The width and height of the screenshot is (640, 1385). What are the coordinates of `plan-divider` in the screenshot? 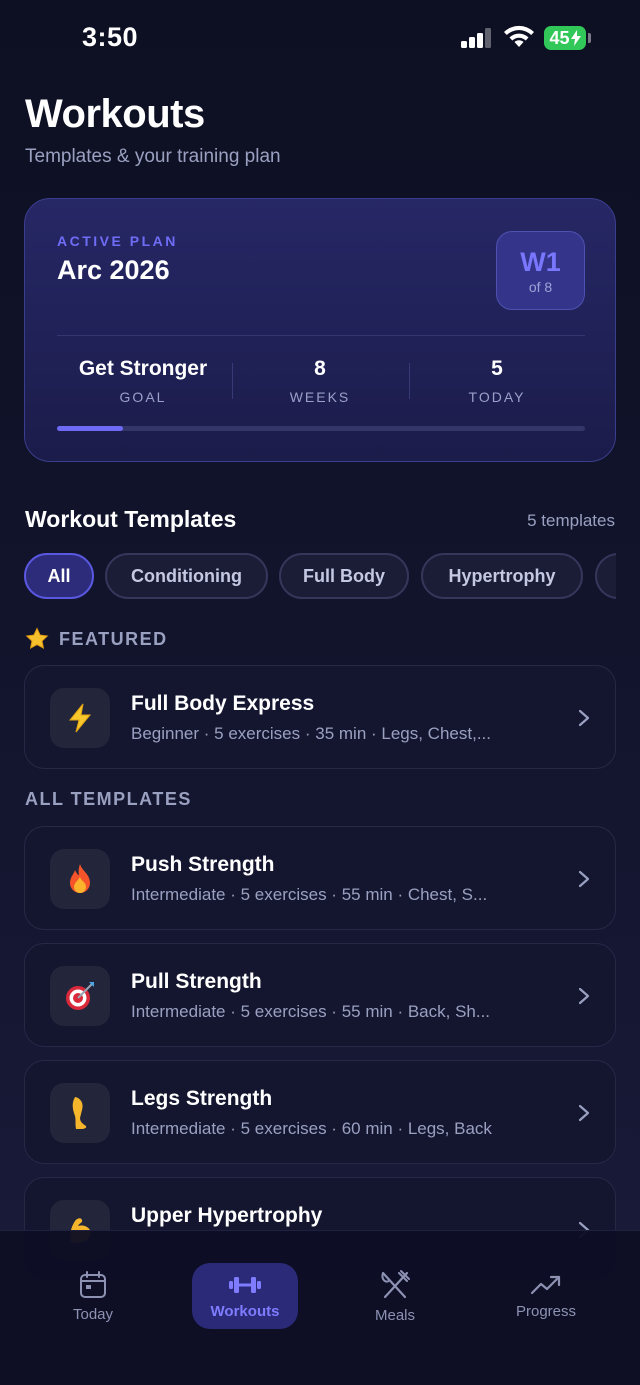 It's located at (321, 335).